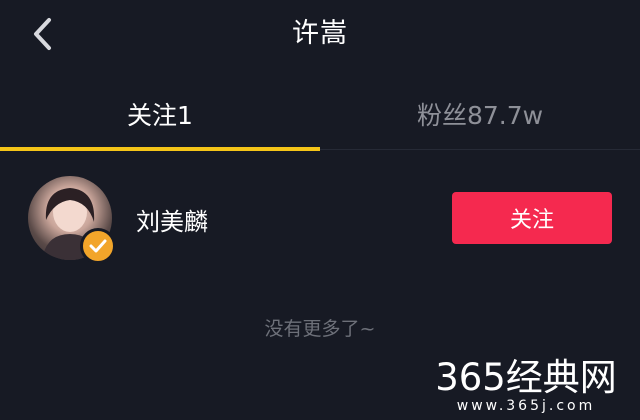 This screenshot has height=420, width=640. Describe the element at coordinates (480, 149) in the screenshot. I see `tab-divider` at that location.